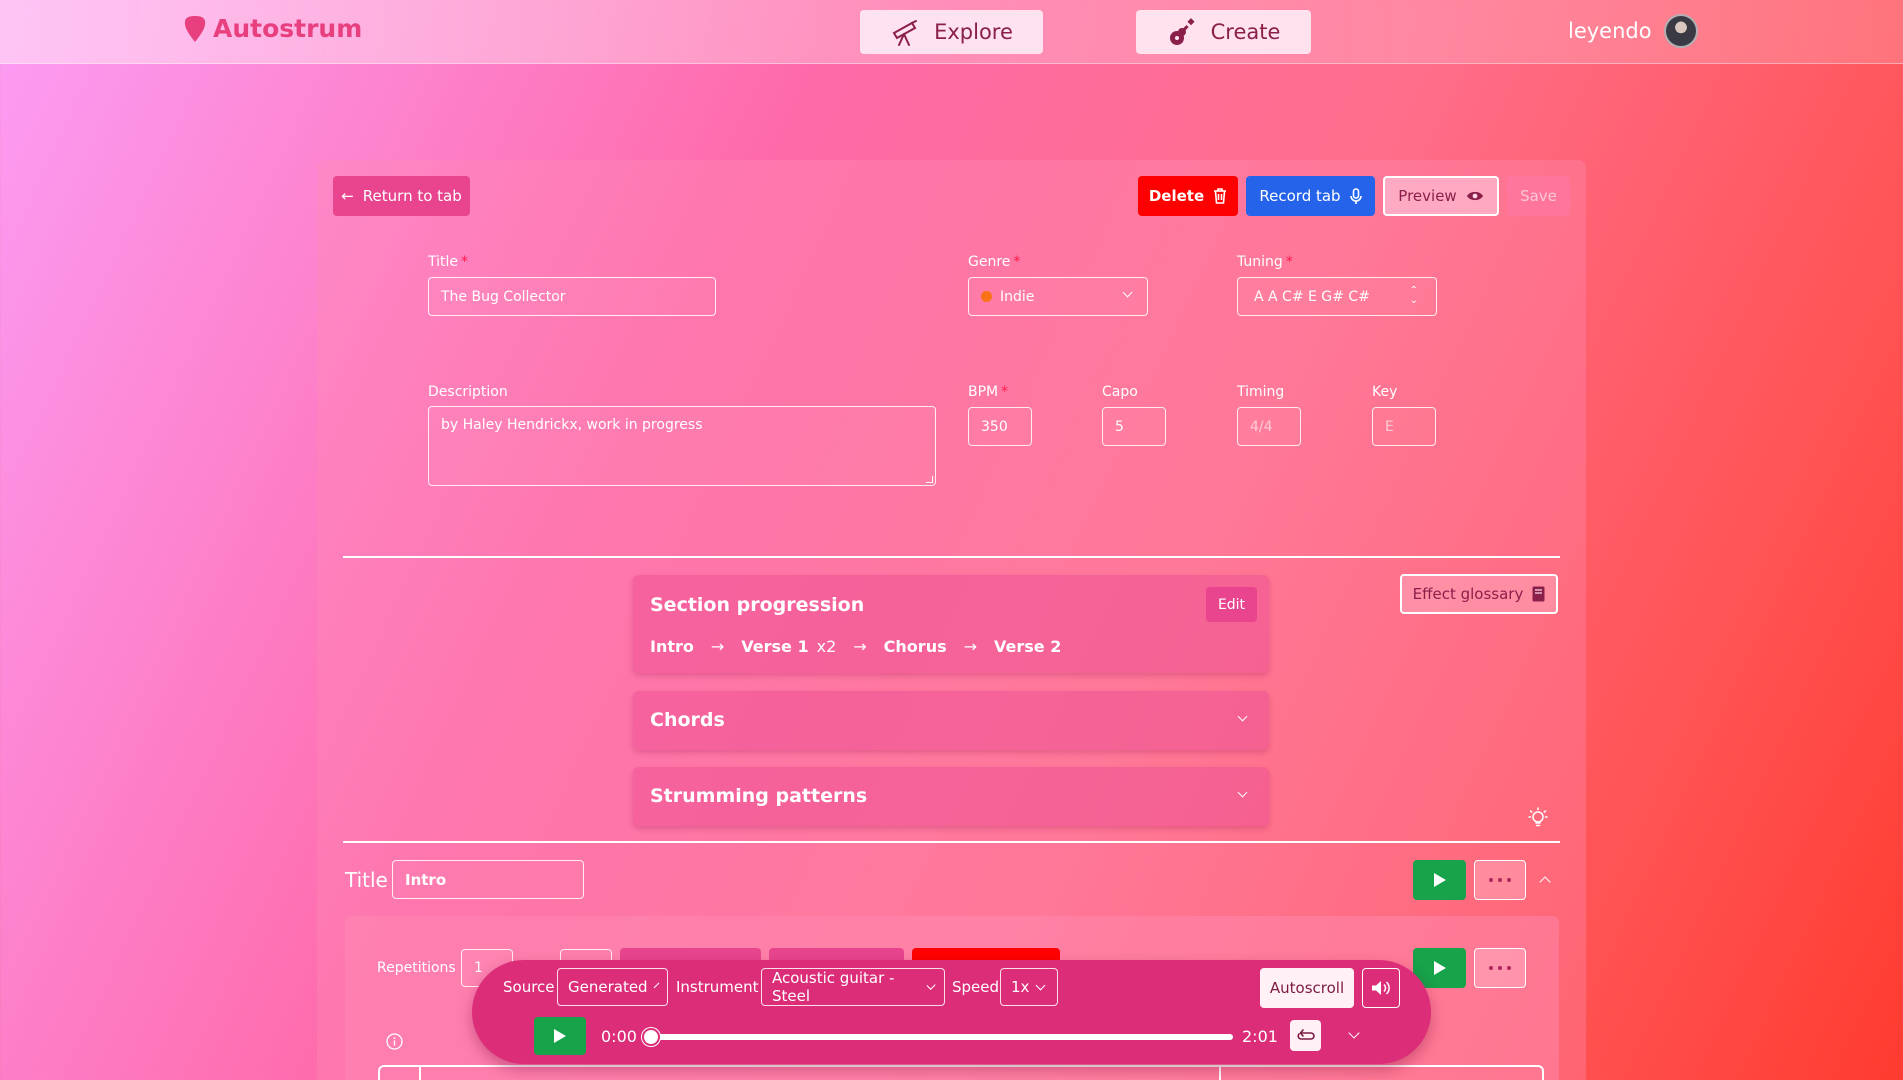 The image size is (1903, 1080). I want to click on user-menu: leyendo, so click(1633, 31).